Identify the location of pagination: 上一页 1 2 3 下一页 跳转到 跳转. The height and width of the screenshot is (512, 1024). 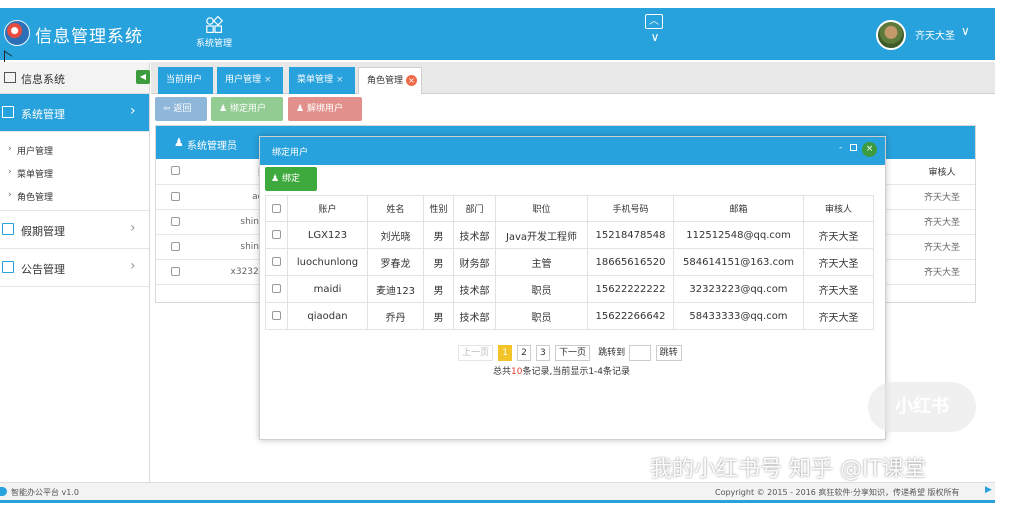
(571, 353).